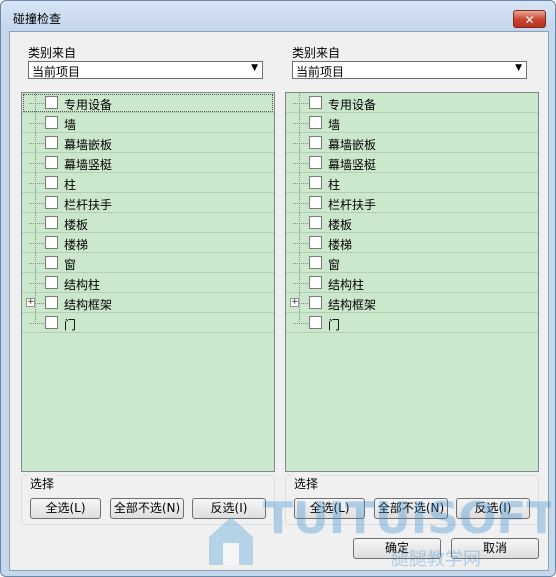 Image resolution: width=556 pixels, height=577 pixels. Describe the element at coordinates (407, 518) in the screenshot. I see `watermark-brand: TUITUISOFT` at that location.